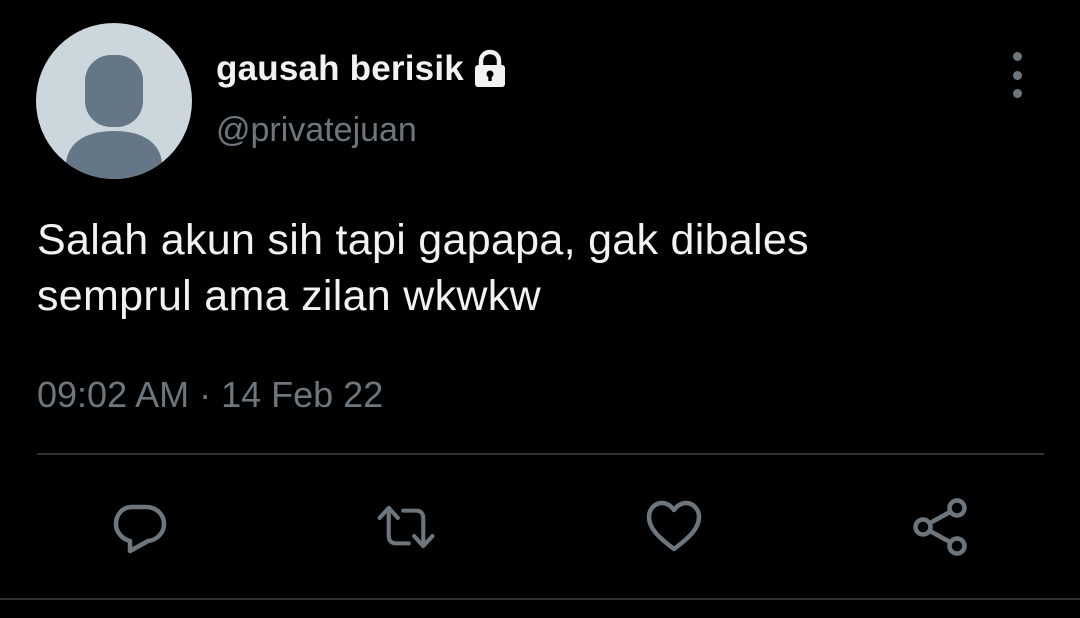  I want to click on reply-button, so click(140, 527).